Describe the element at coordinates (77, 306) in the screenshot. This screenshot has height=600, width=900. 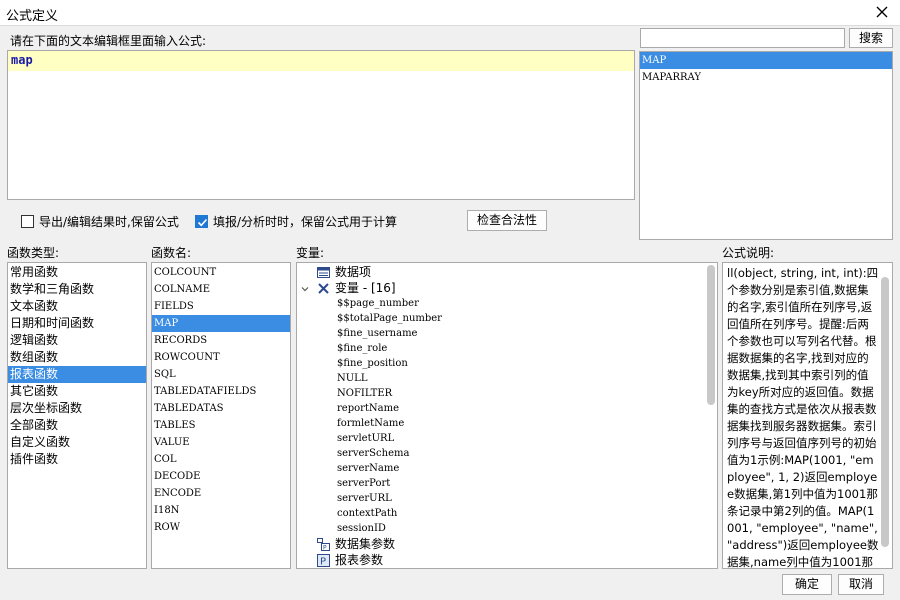
I see `function-type-item: 文本函数` at that location.